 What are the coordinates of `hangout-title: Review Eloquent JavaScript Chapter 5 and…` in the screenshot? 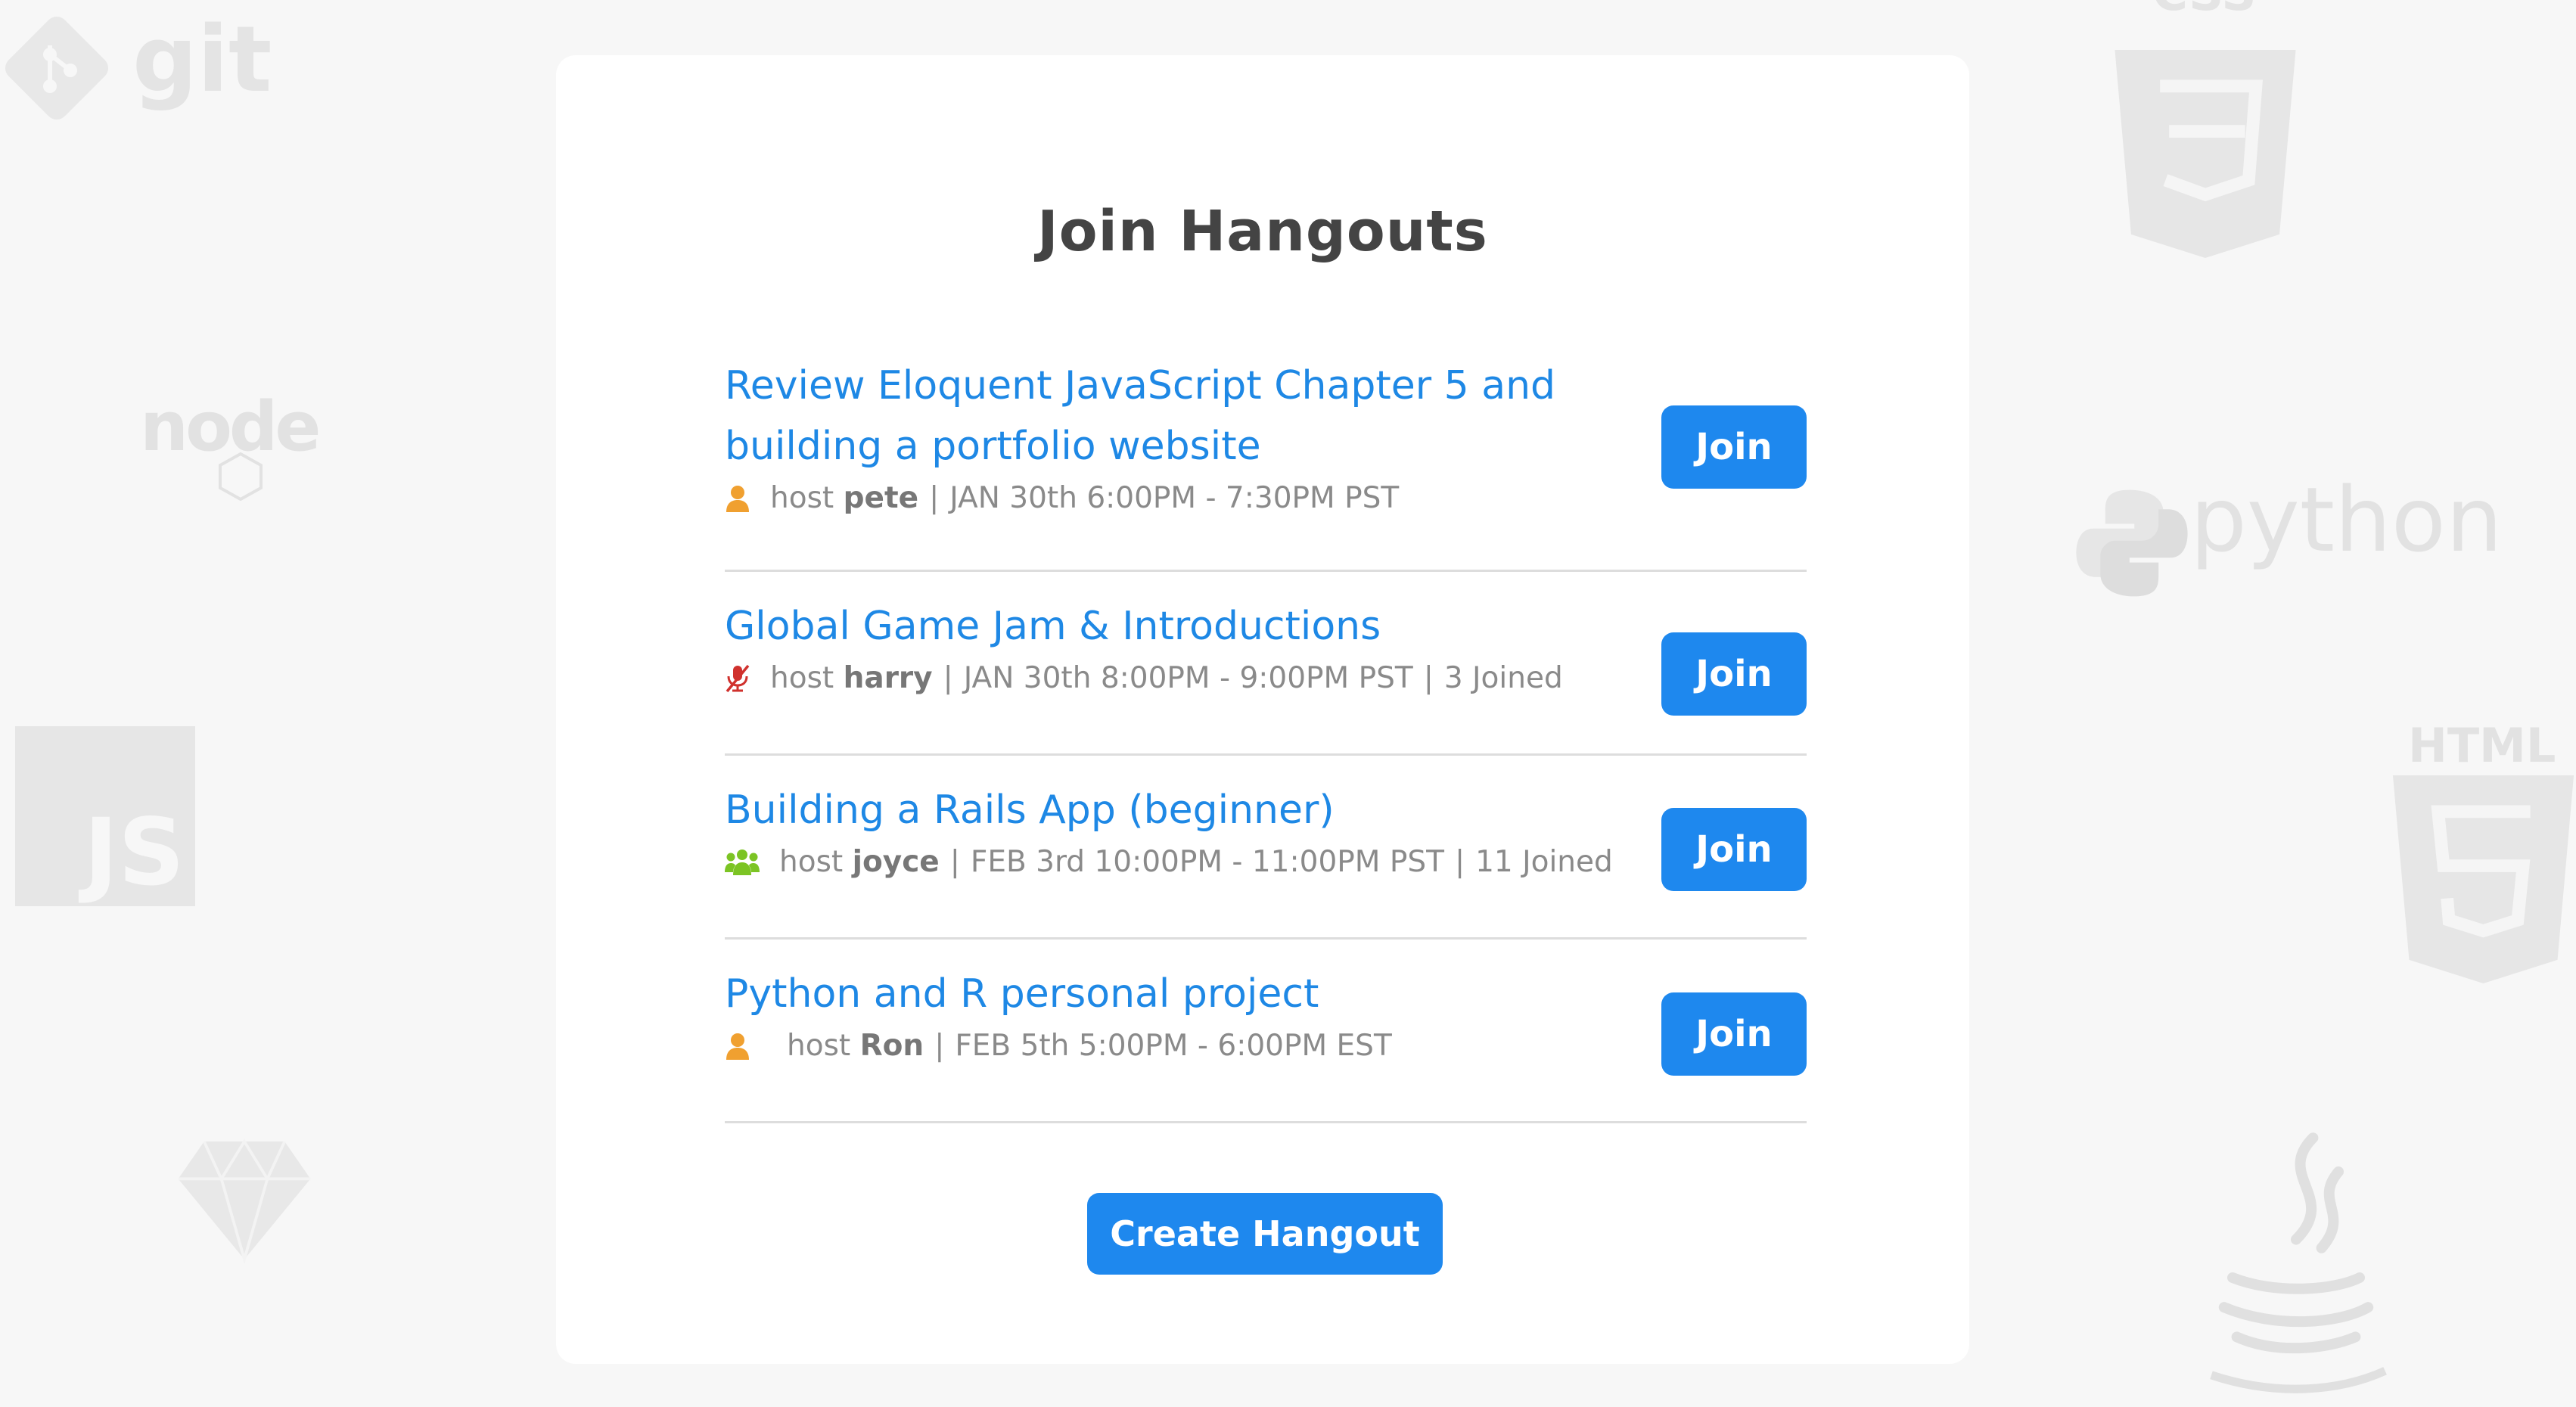 It's located at (1141, 413).